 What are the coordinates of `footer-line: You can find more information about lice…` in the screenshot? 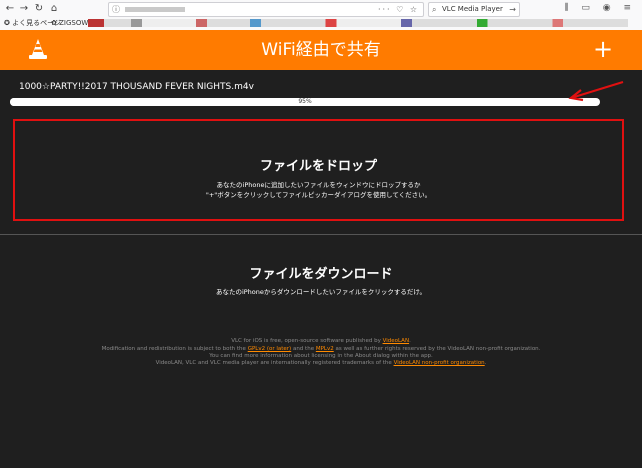 It's located at (321, 356).